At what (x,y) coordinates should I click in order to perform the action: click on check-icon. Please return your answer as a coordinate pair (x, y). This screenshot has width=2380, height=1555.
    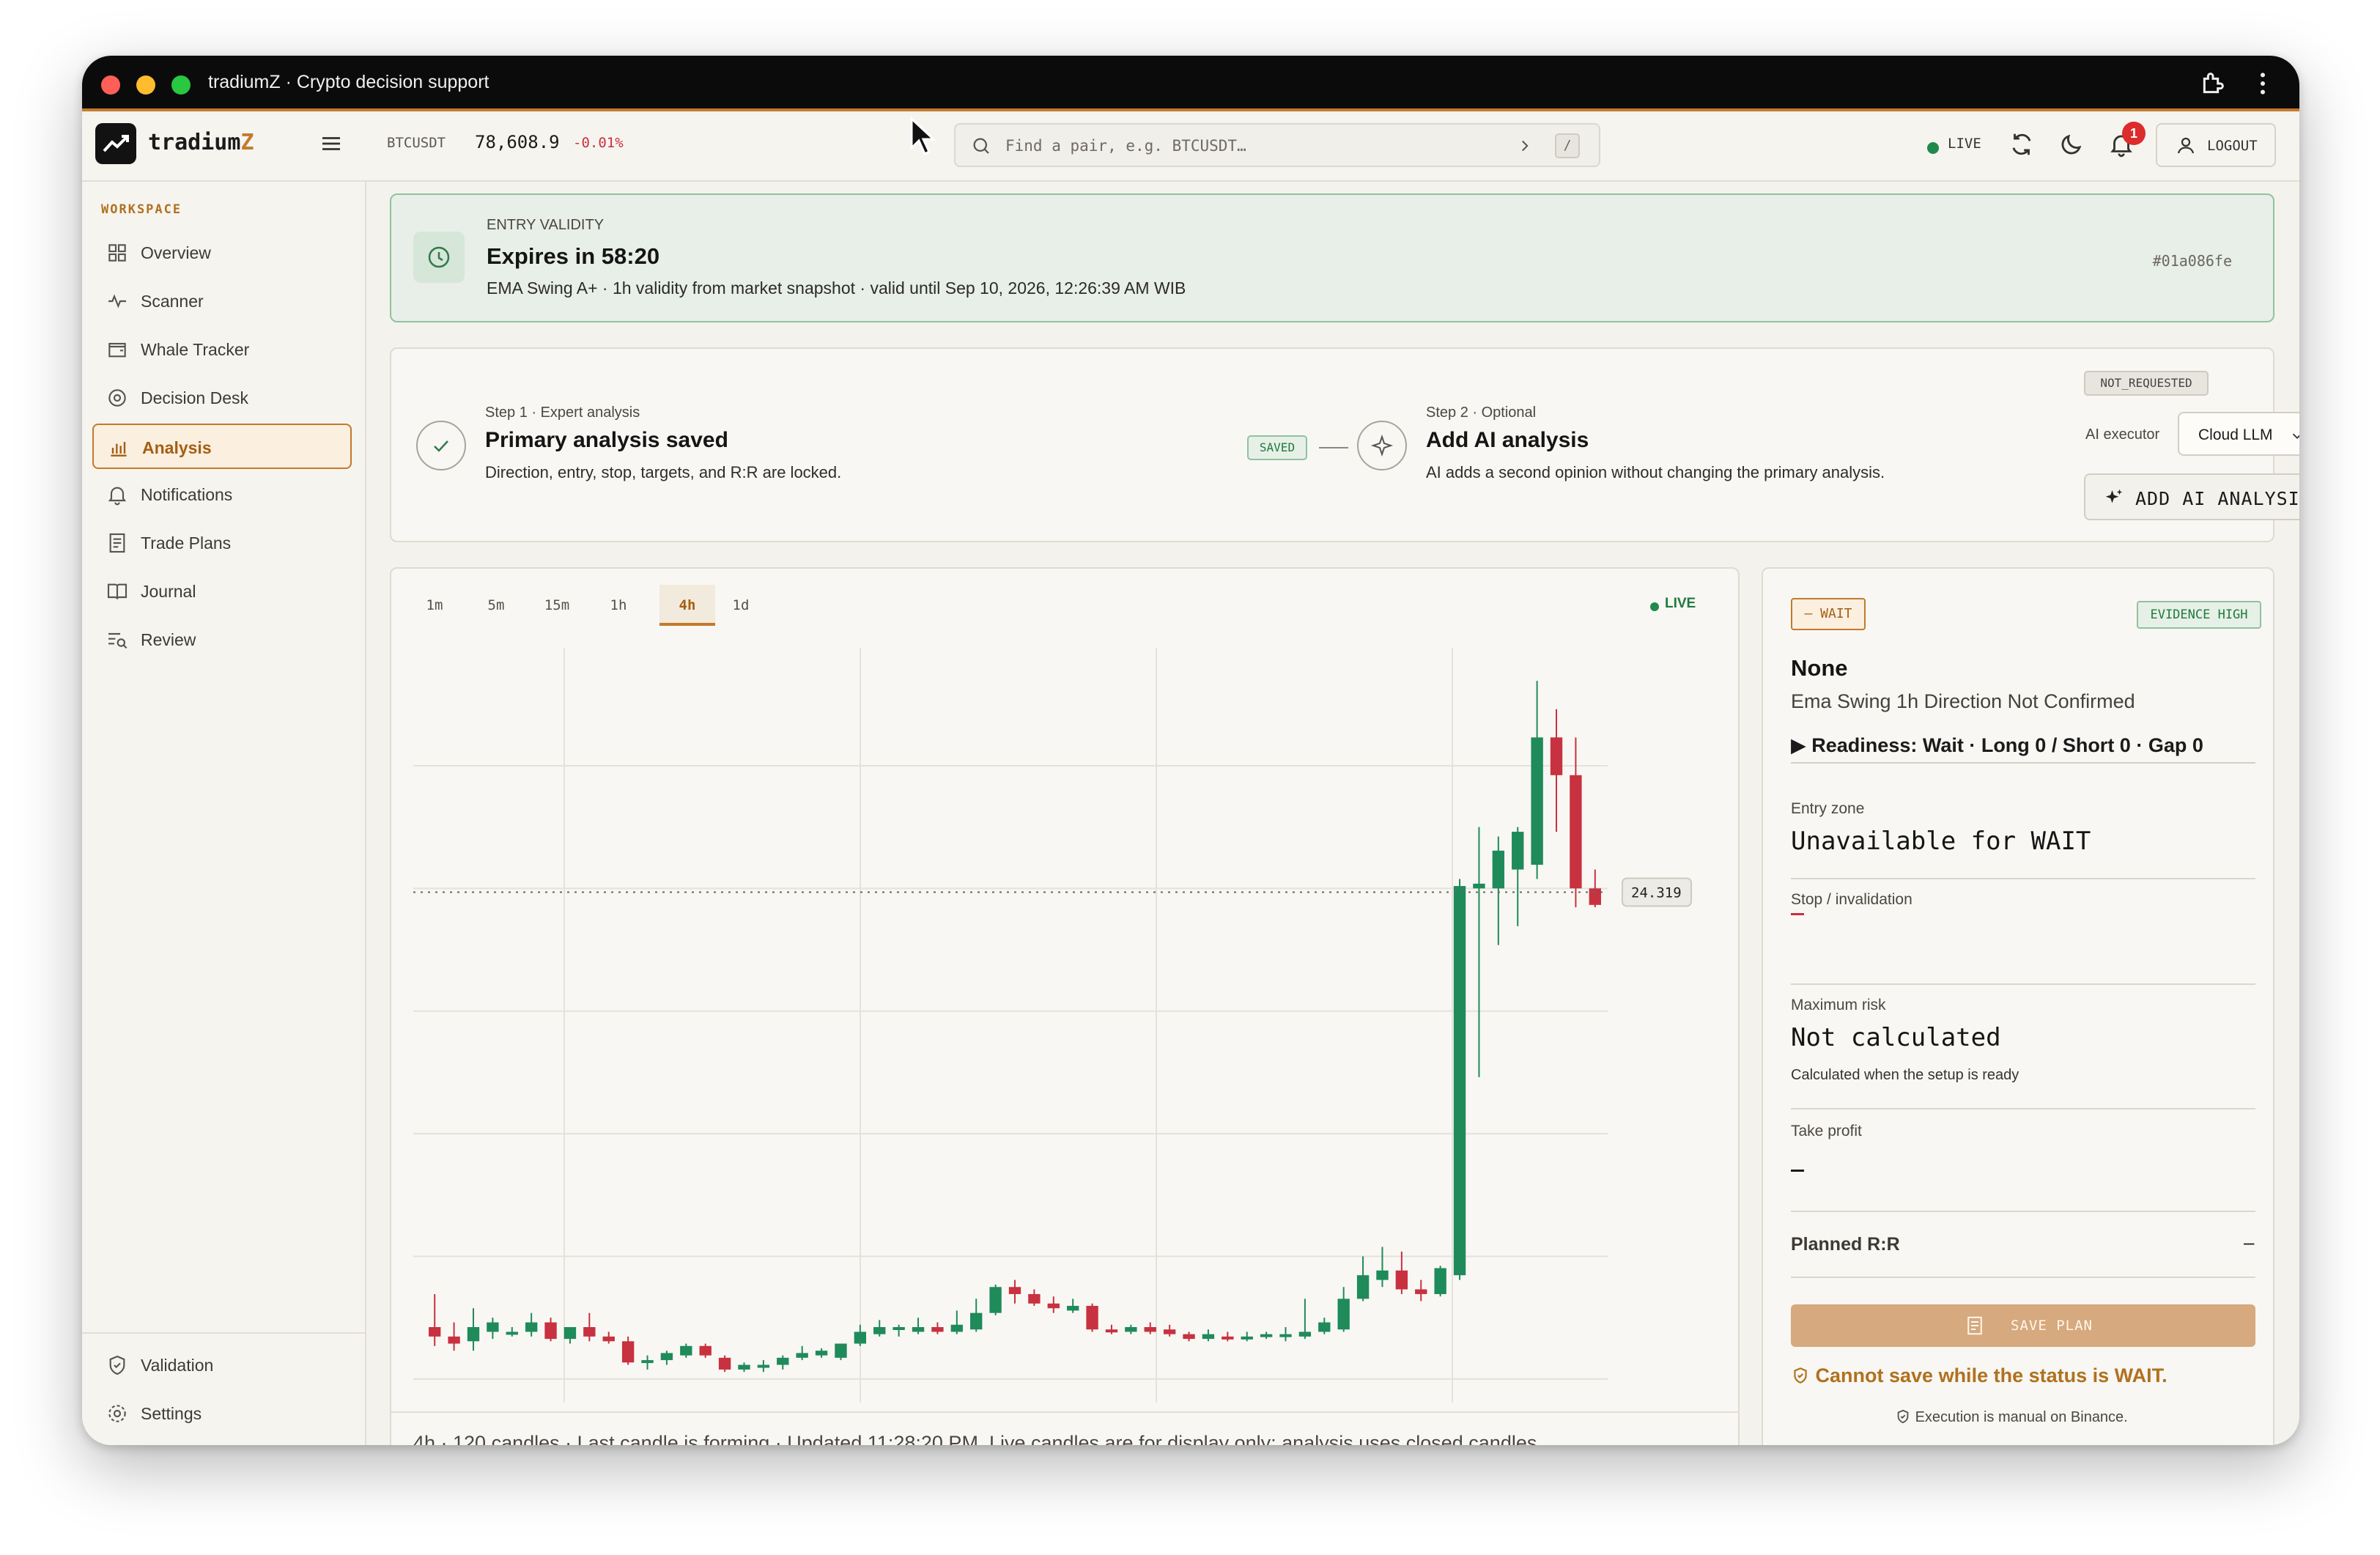
    Looking at the image, I should click on (441, 446).